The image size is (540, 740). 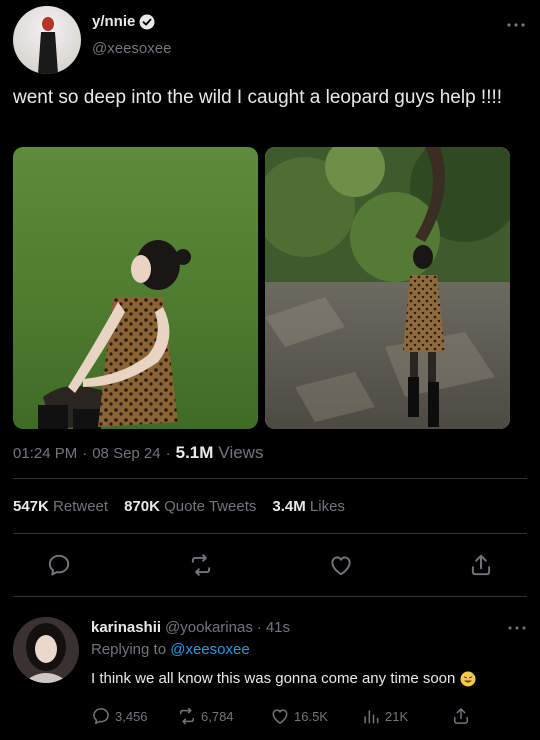 I want to click on reply-avatar, so click(x=46, y=650).